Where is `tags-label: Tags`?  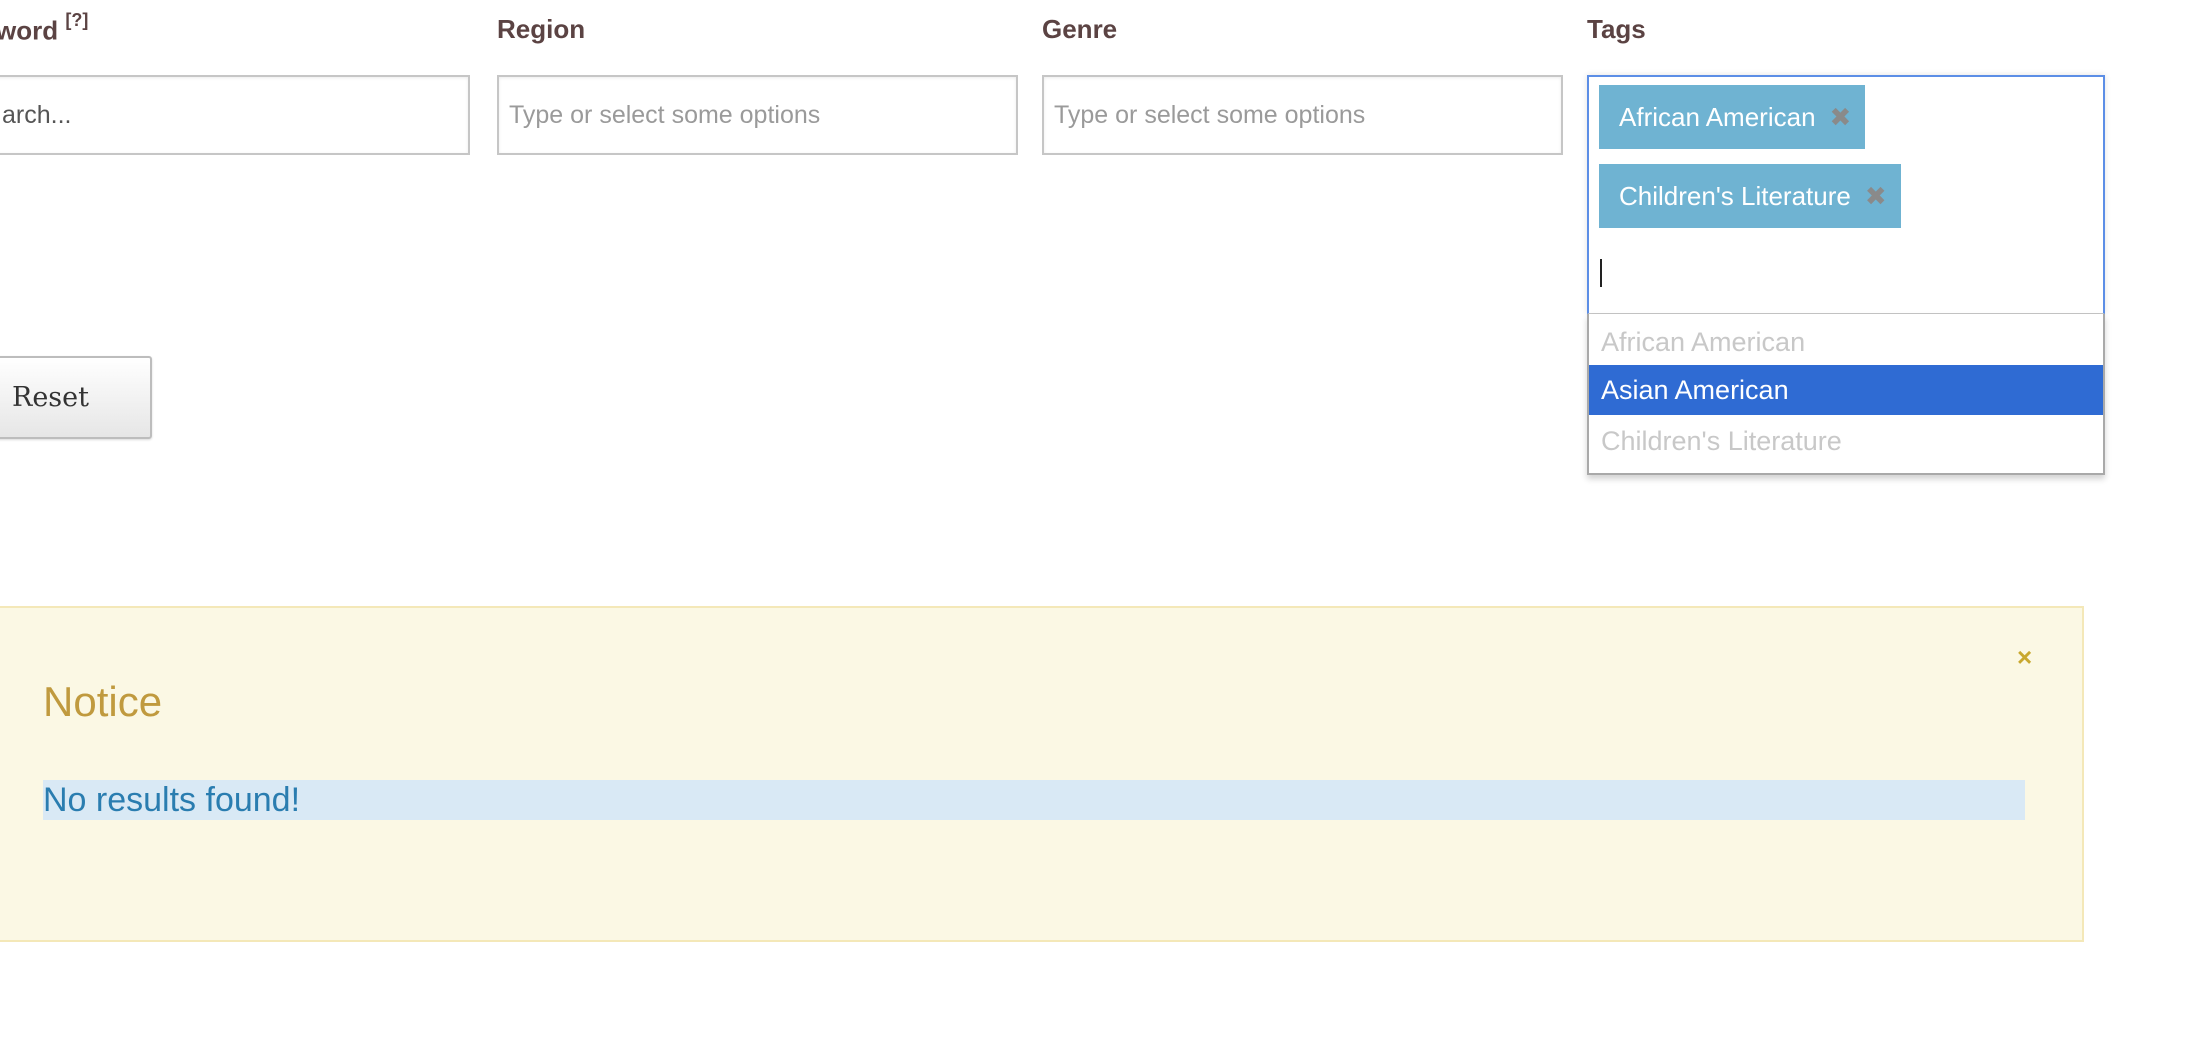
tags-label: Tags is located at coordinates (1616, 29).